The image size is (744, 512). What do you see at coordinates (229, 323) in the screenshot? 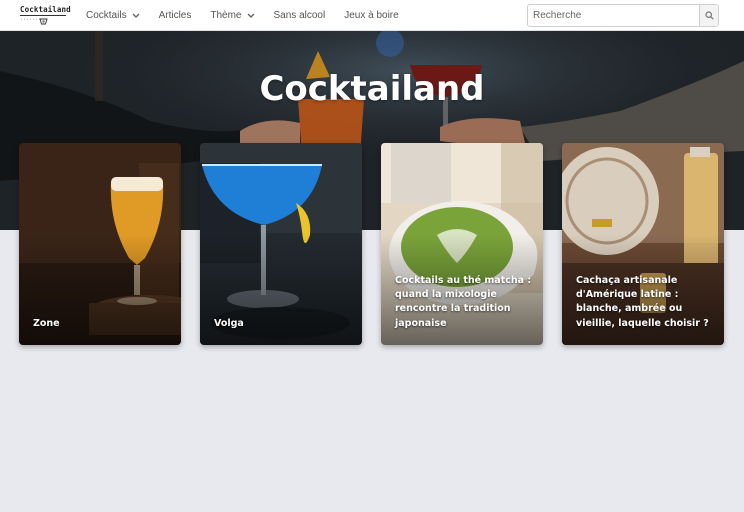
I see `card-title: Volga` at bounding box center [229, 323].